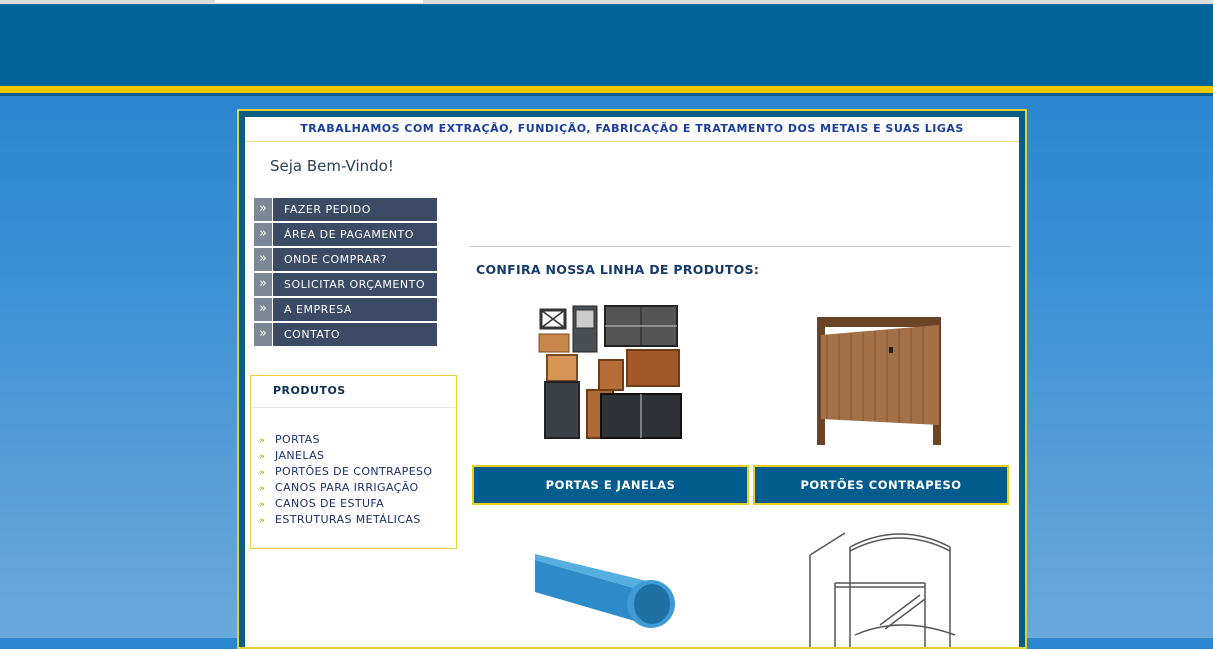 The width and height of the screenshot is (1213, 649). What do you see at coordinates (297, 439) in the screenshot?
I see `produto-label: PORTAS` at bounding box center [297, 439].